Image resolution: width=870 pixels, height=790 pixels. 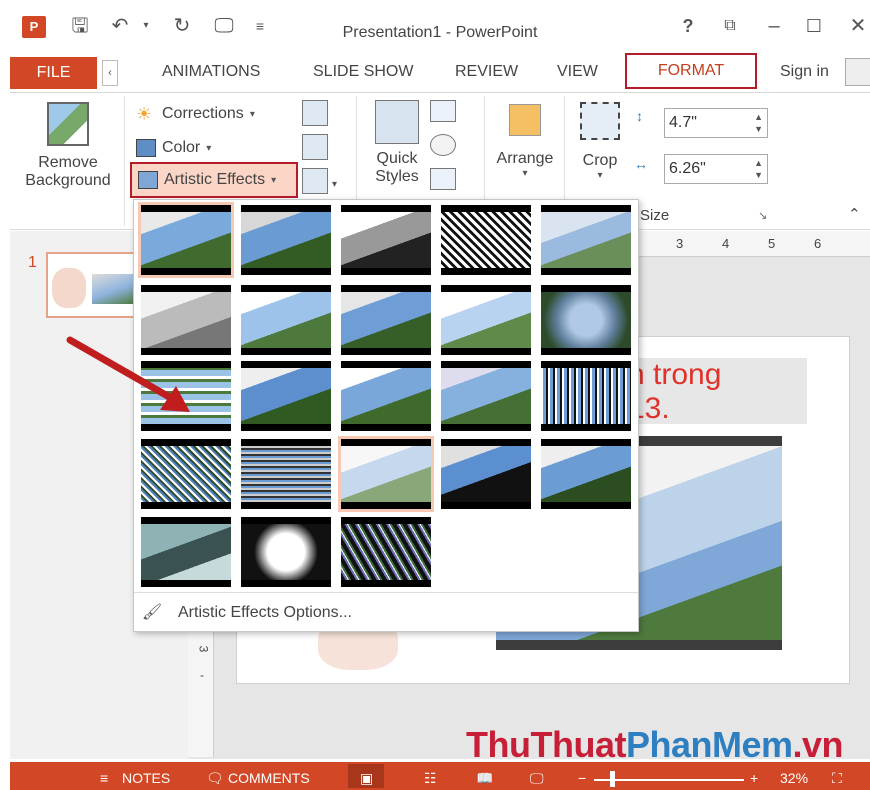 I want to click on arrange-button: Arrange ▾, so click(x=525, y=153).